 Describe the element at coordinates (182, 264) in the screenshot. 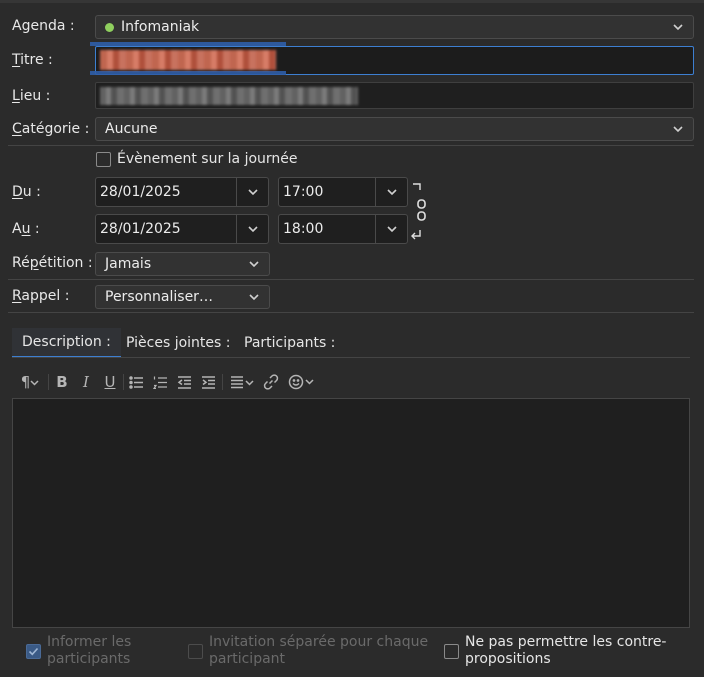

I see `repetition-combo: Jamais` at that location.